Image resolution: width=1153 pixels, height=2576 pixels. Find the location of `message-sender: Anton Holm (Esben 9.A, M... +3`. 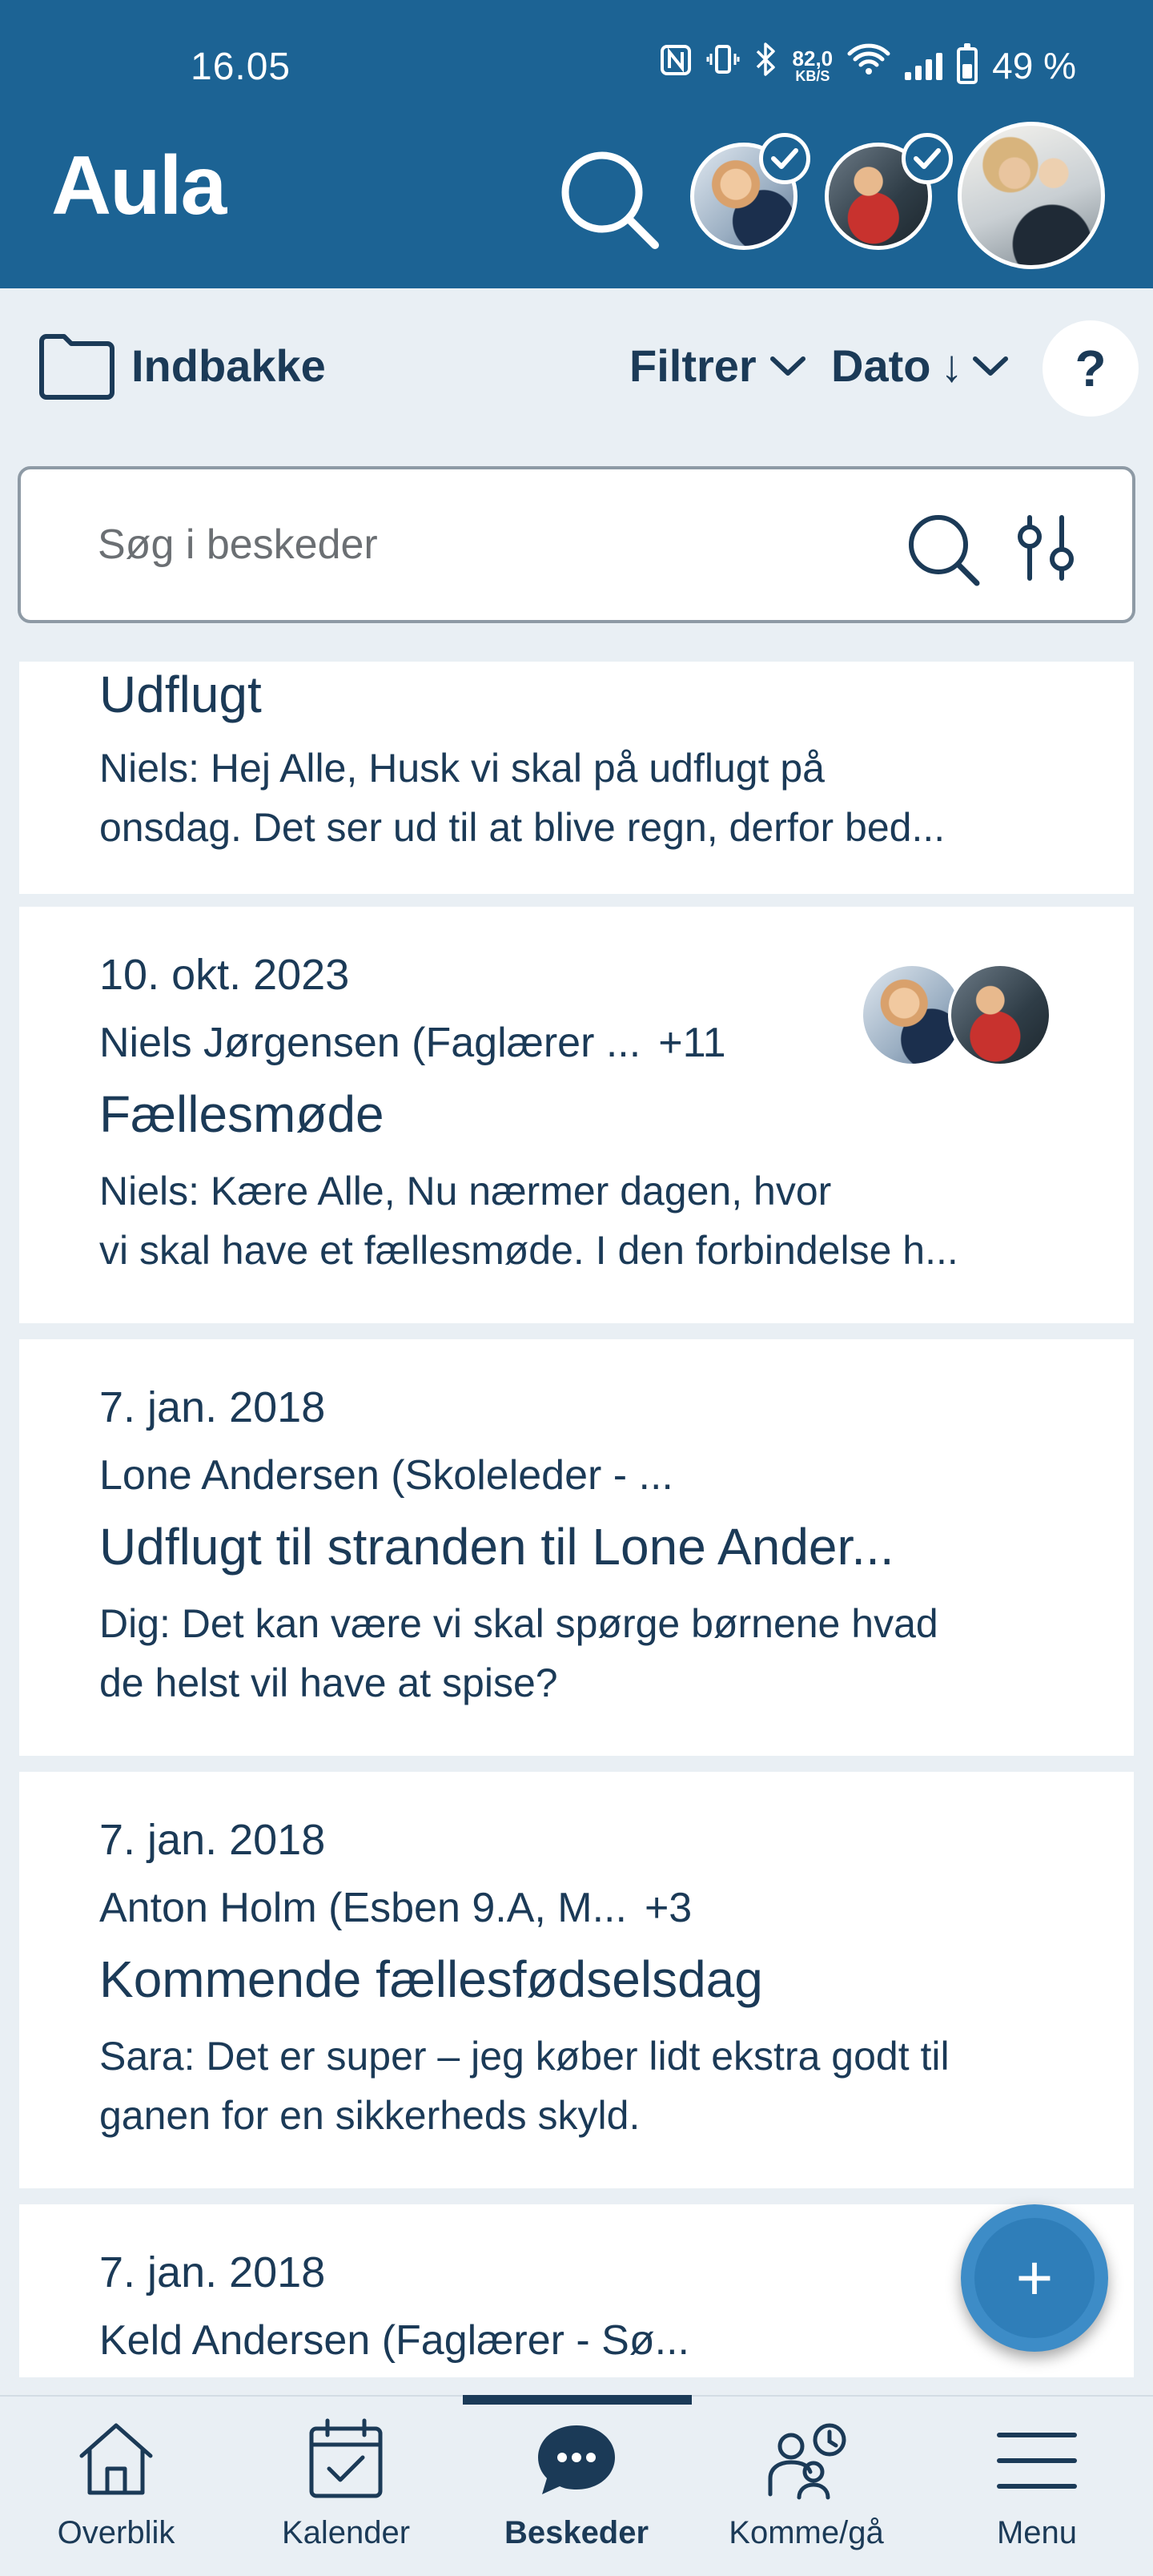

message-sender: Anton Holm (Esben 9.A, M... +3 is located at coordinates (396, 1908).